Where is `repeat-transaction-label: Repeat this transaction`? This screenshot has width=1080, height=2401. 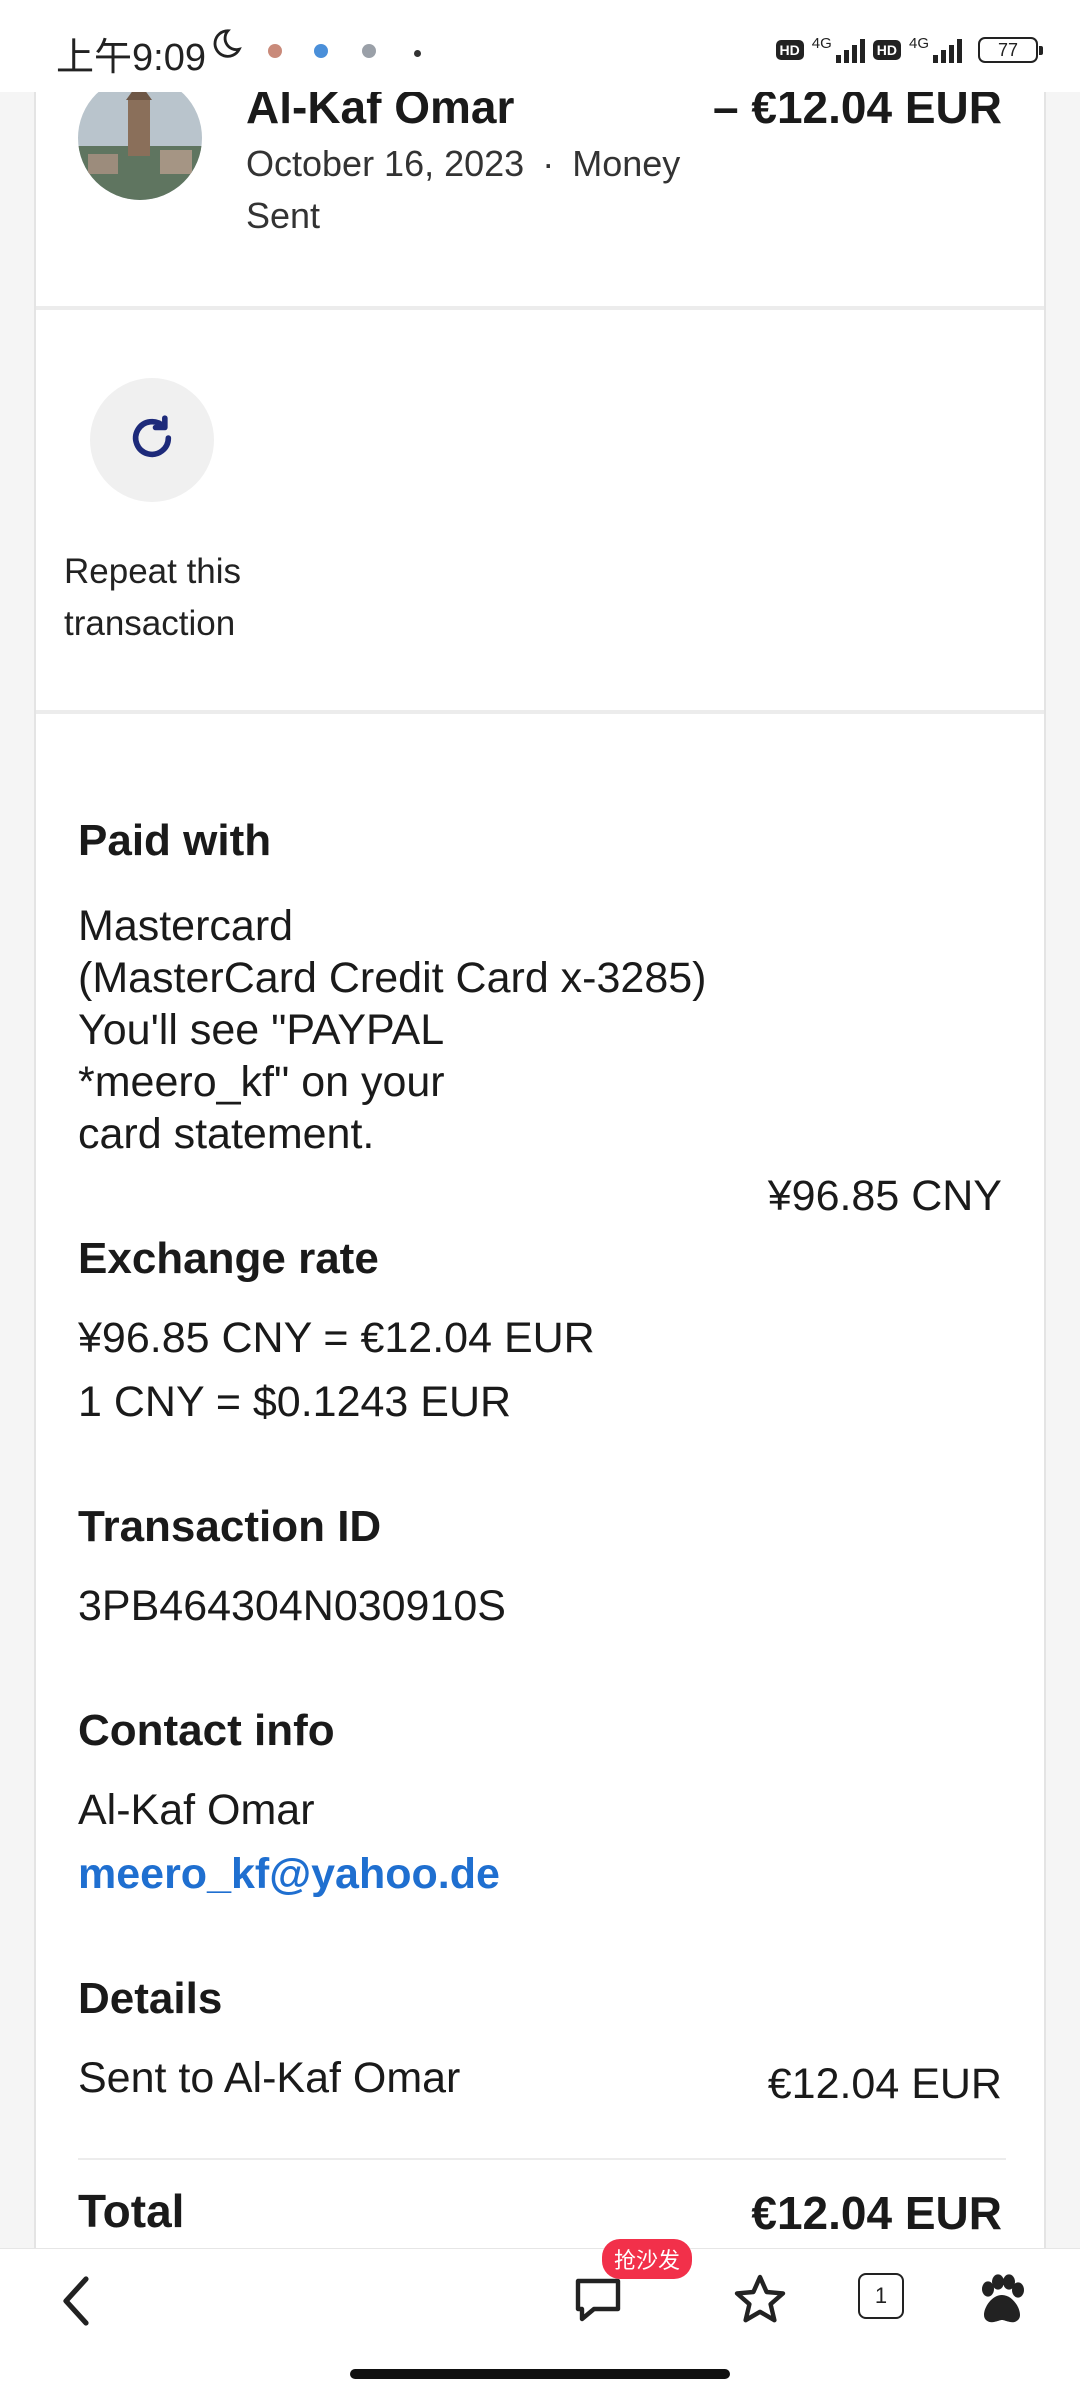 repeat-transaction-label: Repeat this transaction is located at coordinates (194, 598).